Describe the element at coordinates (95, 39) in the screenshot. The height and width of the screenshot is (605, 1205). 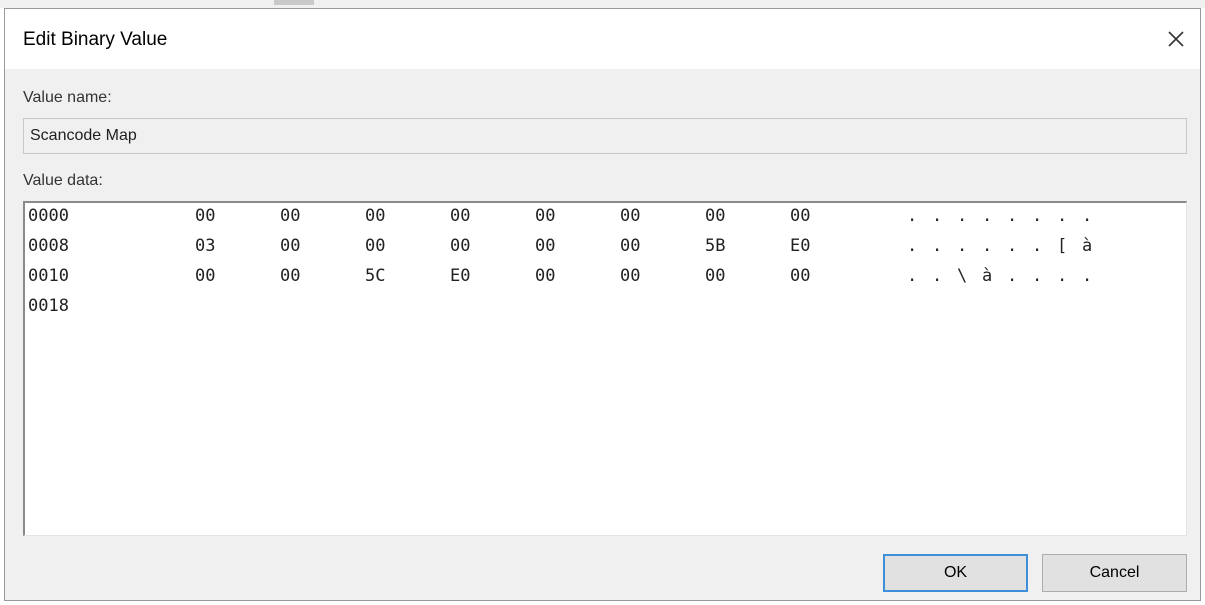
I see `dialog-title: Edit Binary Value` at that location.